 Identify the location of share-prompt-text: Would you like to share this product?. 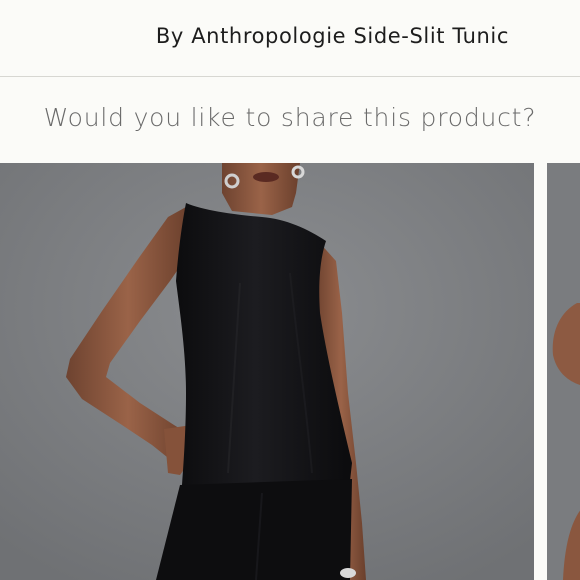
(290, 117).